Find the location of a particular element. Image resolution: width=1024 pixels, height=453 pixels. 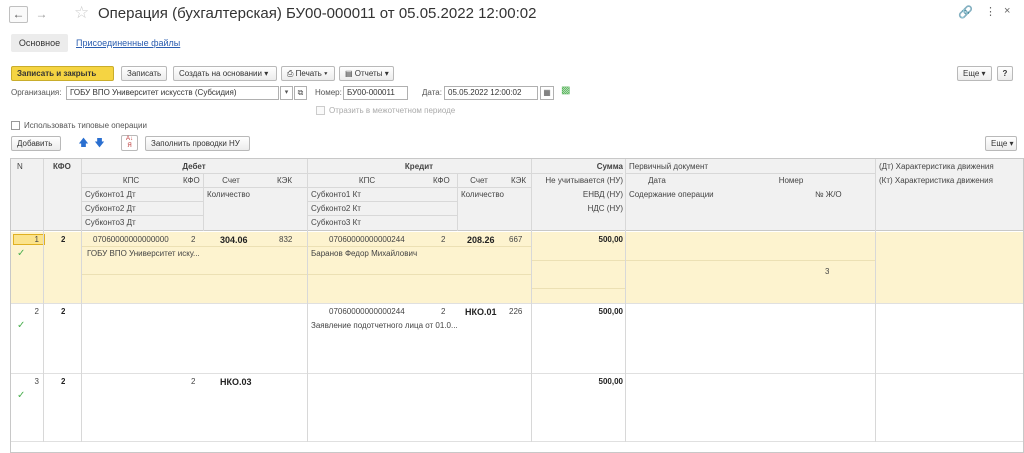

help-button: ? is located at coordinates (1005, 73).